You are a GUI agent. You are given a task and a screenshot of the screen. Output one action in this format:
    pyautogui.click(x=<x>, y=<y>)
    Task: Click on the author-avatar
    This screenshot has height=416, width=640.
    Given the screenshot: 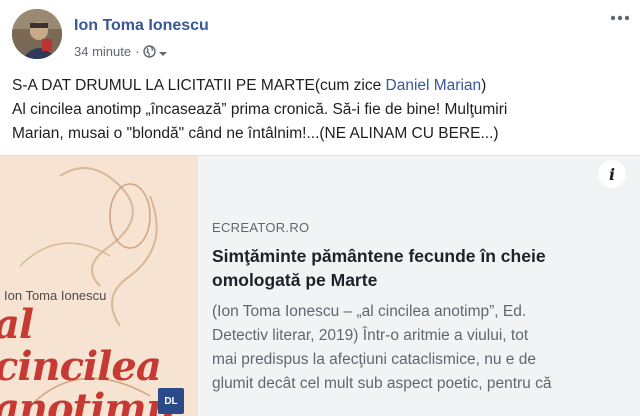 What is the action you would take?
    pyautogui.click(x=37, y=34)
    